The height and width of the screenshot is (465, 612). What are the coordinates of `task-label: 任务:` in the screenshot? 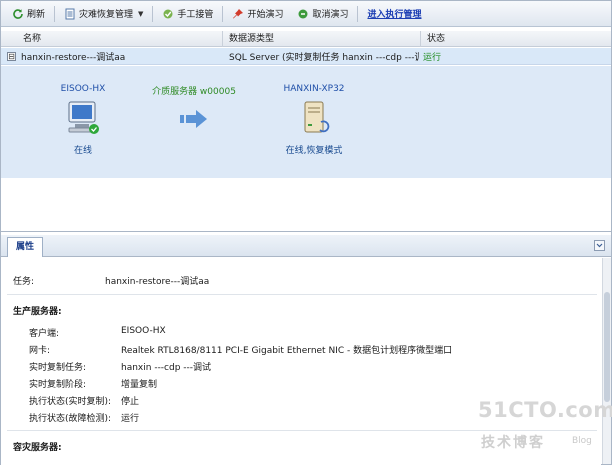 It's located at (24, 282).